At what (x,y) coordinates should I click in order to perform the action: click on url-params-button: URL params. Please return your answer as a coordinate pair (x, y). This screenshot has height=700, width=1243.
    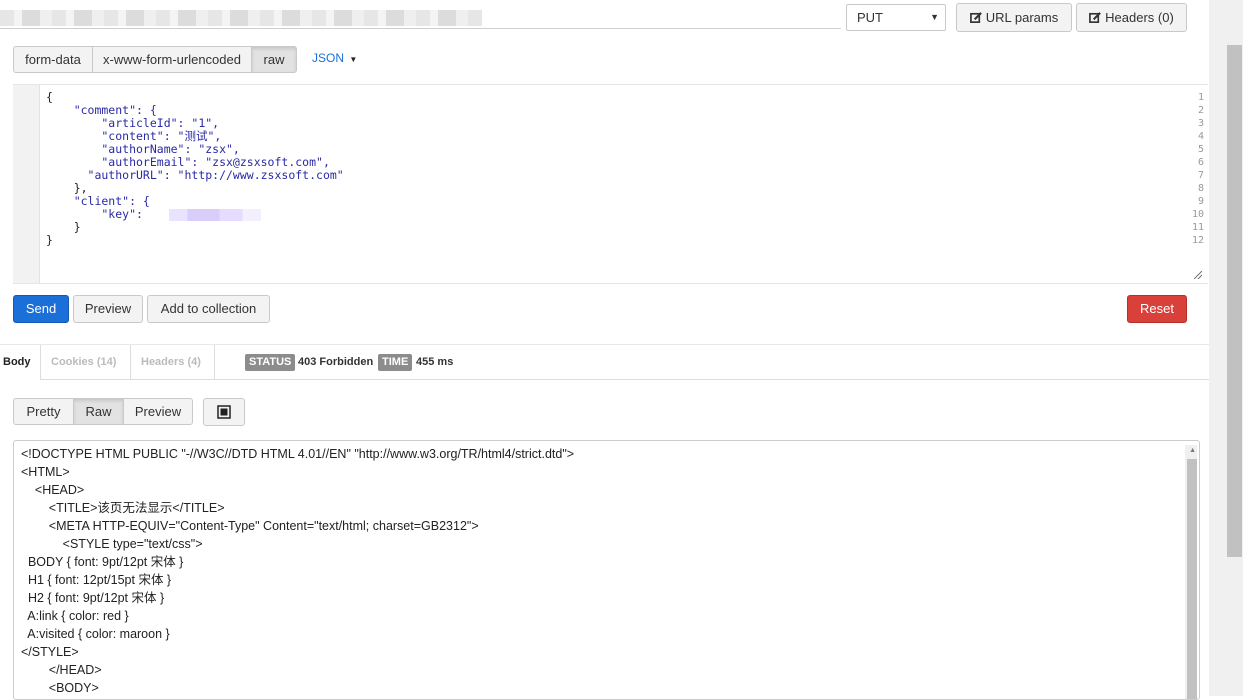
    Looking at the image, I should click on (1014, 17).